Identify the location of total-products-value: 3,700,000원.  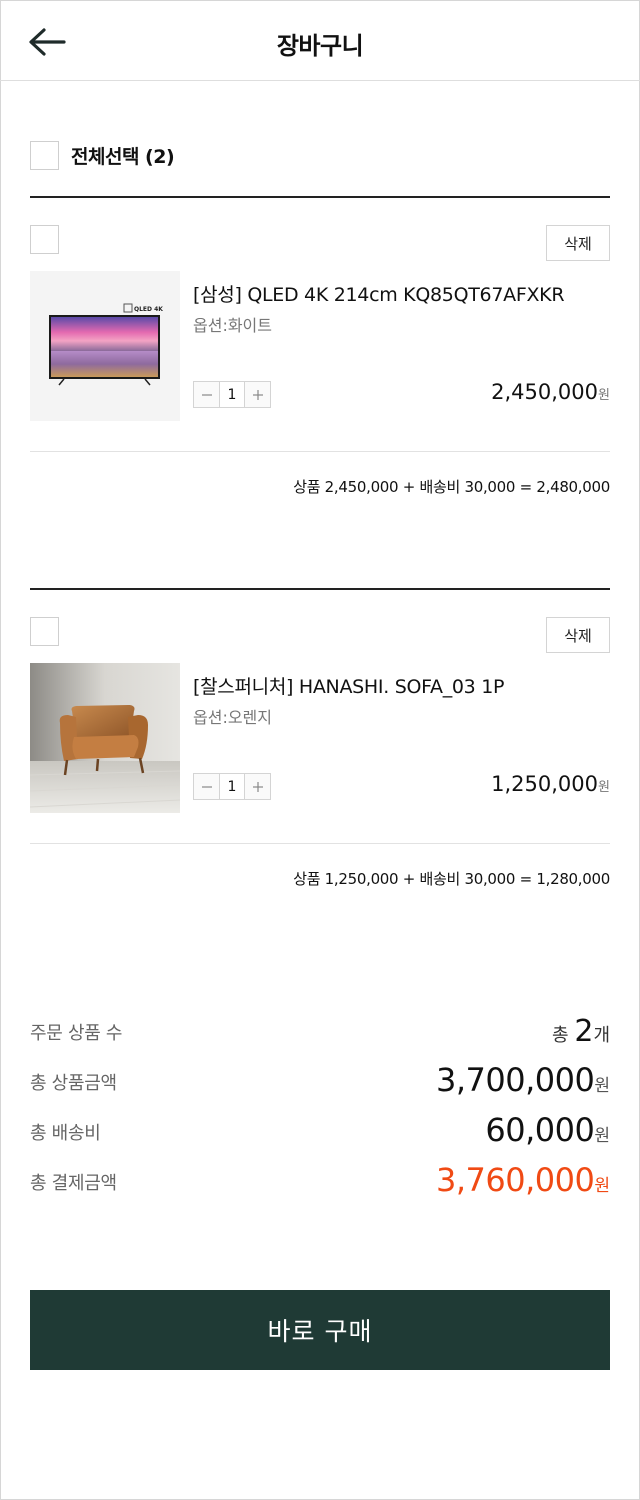
(523, 1080).